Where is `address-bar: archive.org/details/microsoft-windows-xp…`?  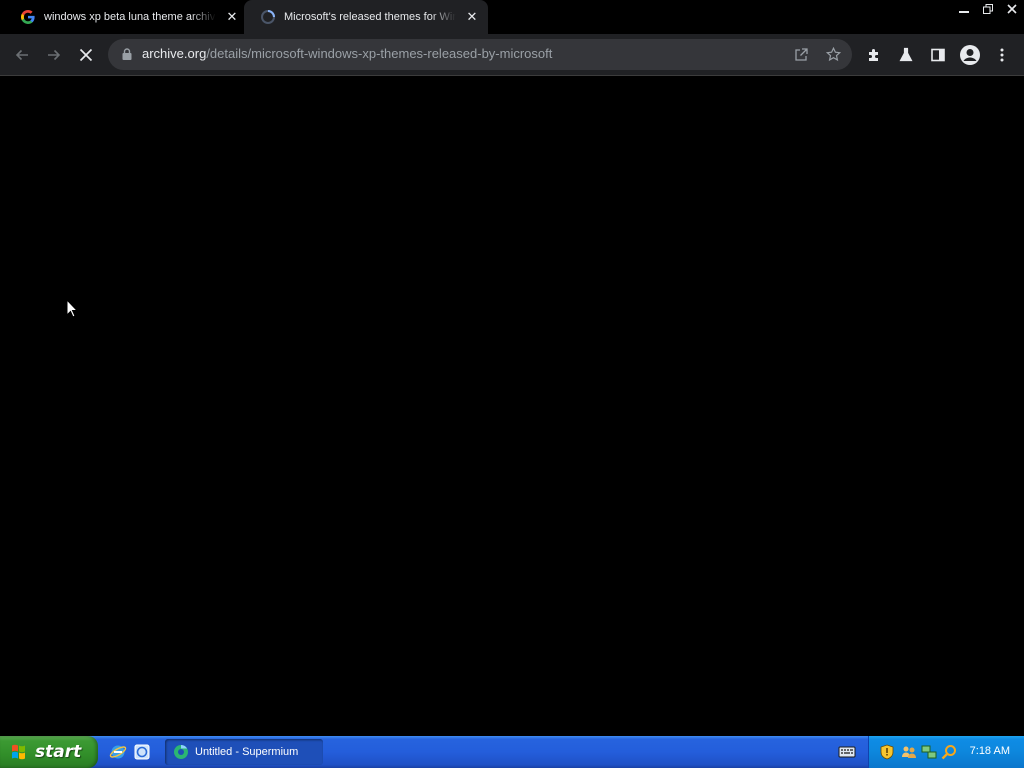
address-bar: archive.org/details/microsoft-windows-xp… is located at coordinates (480, 54).